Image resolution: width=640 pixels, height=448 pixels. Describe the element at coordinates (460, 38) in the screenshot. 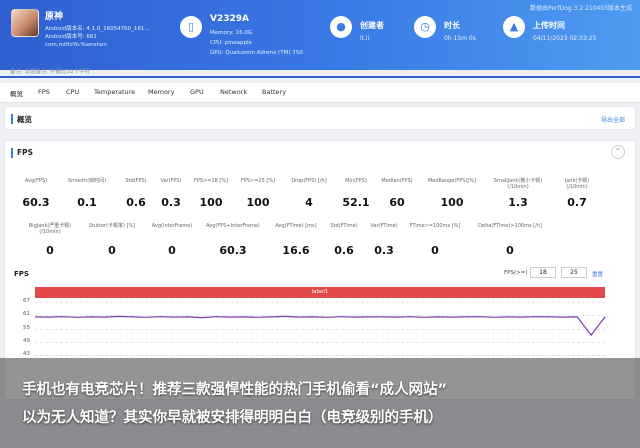

I see `duration-value: 0h 15m 0s` at that location.